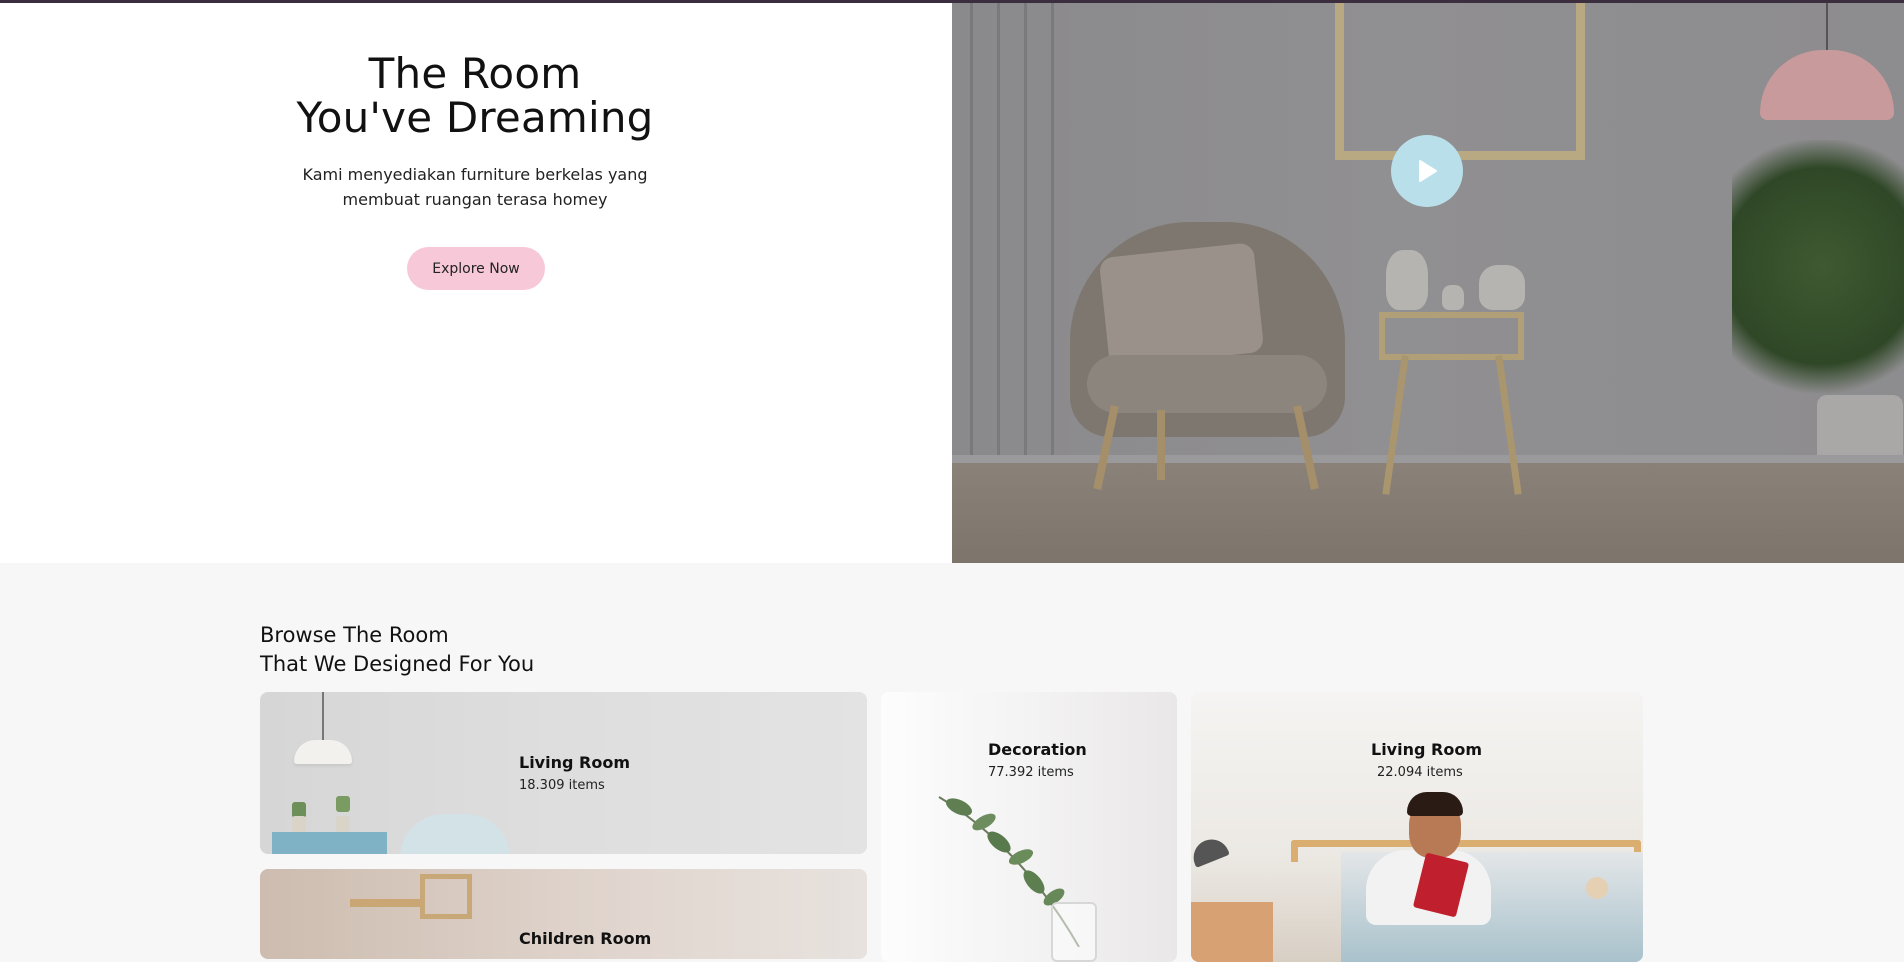 The width and height of the screenshot is (1904, 962). What do you see at coordinates (354, 635) in the screenshot?
I see `browse-title-line1: Browse The Room` at bounding box center [354, 635].